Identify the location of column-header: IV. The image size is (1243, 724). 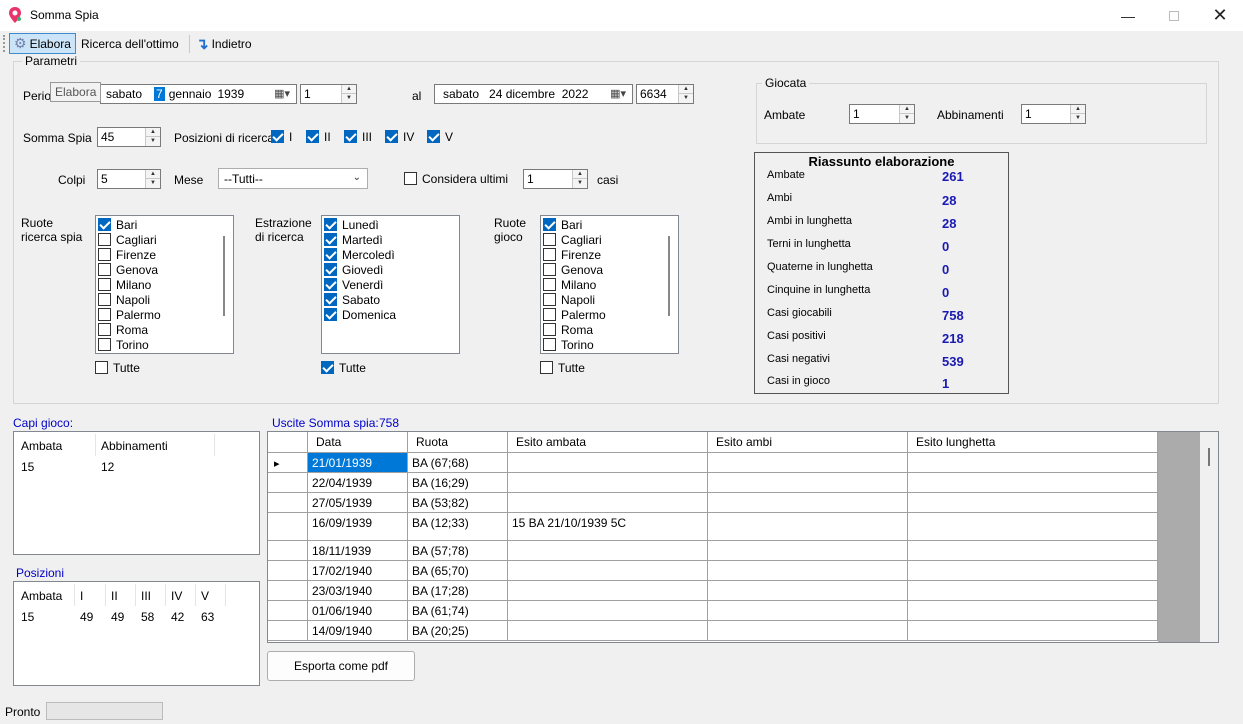
(176, 596).